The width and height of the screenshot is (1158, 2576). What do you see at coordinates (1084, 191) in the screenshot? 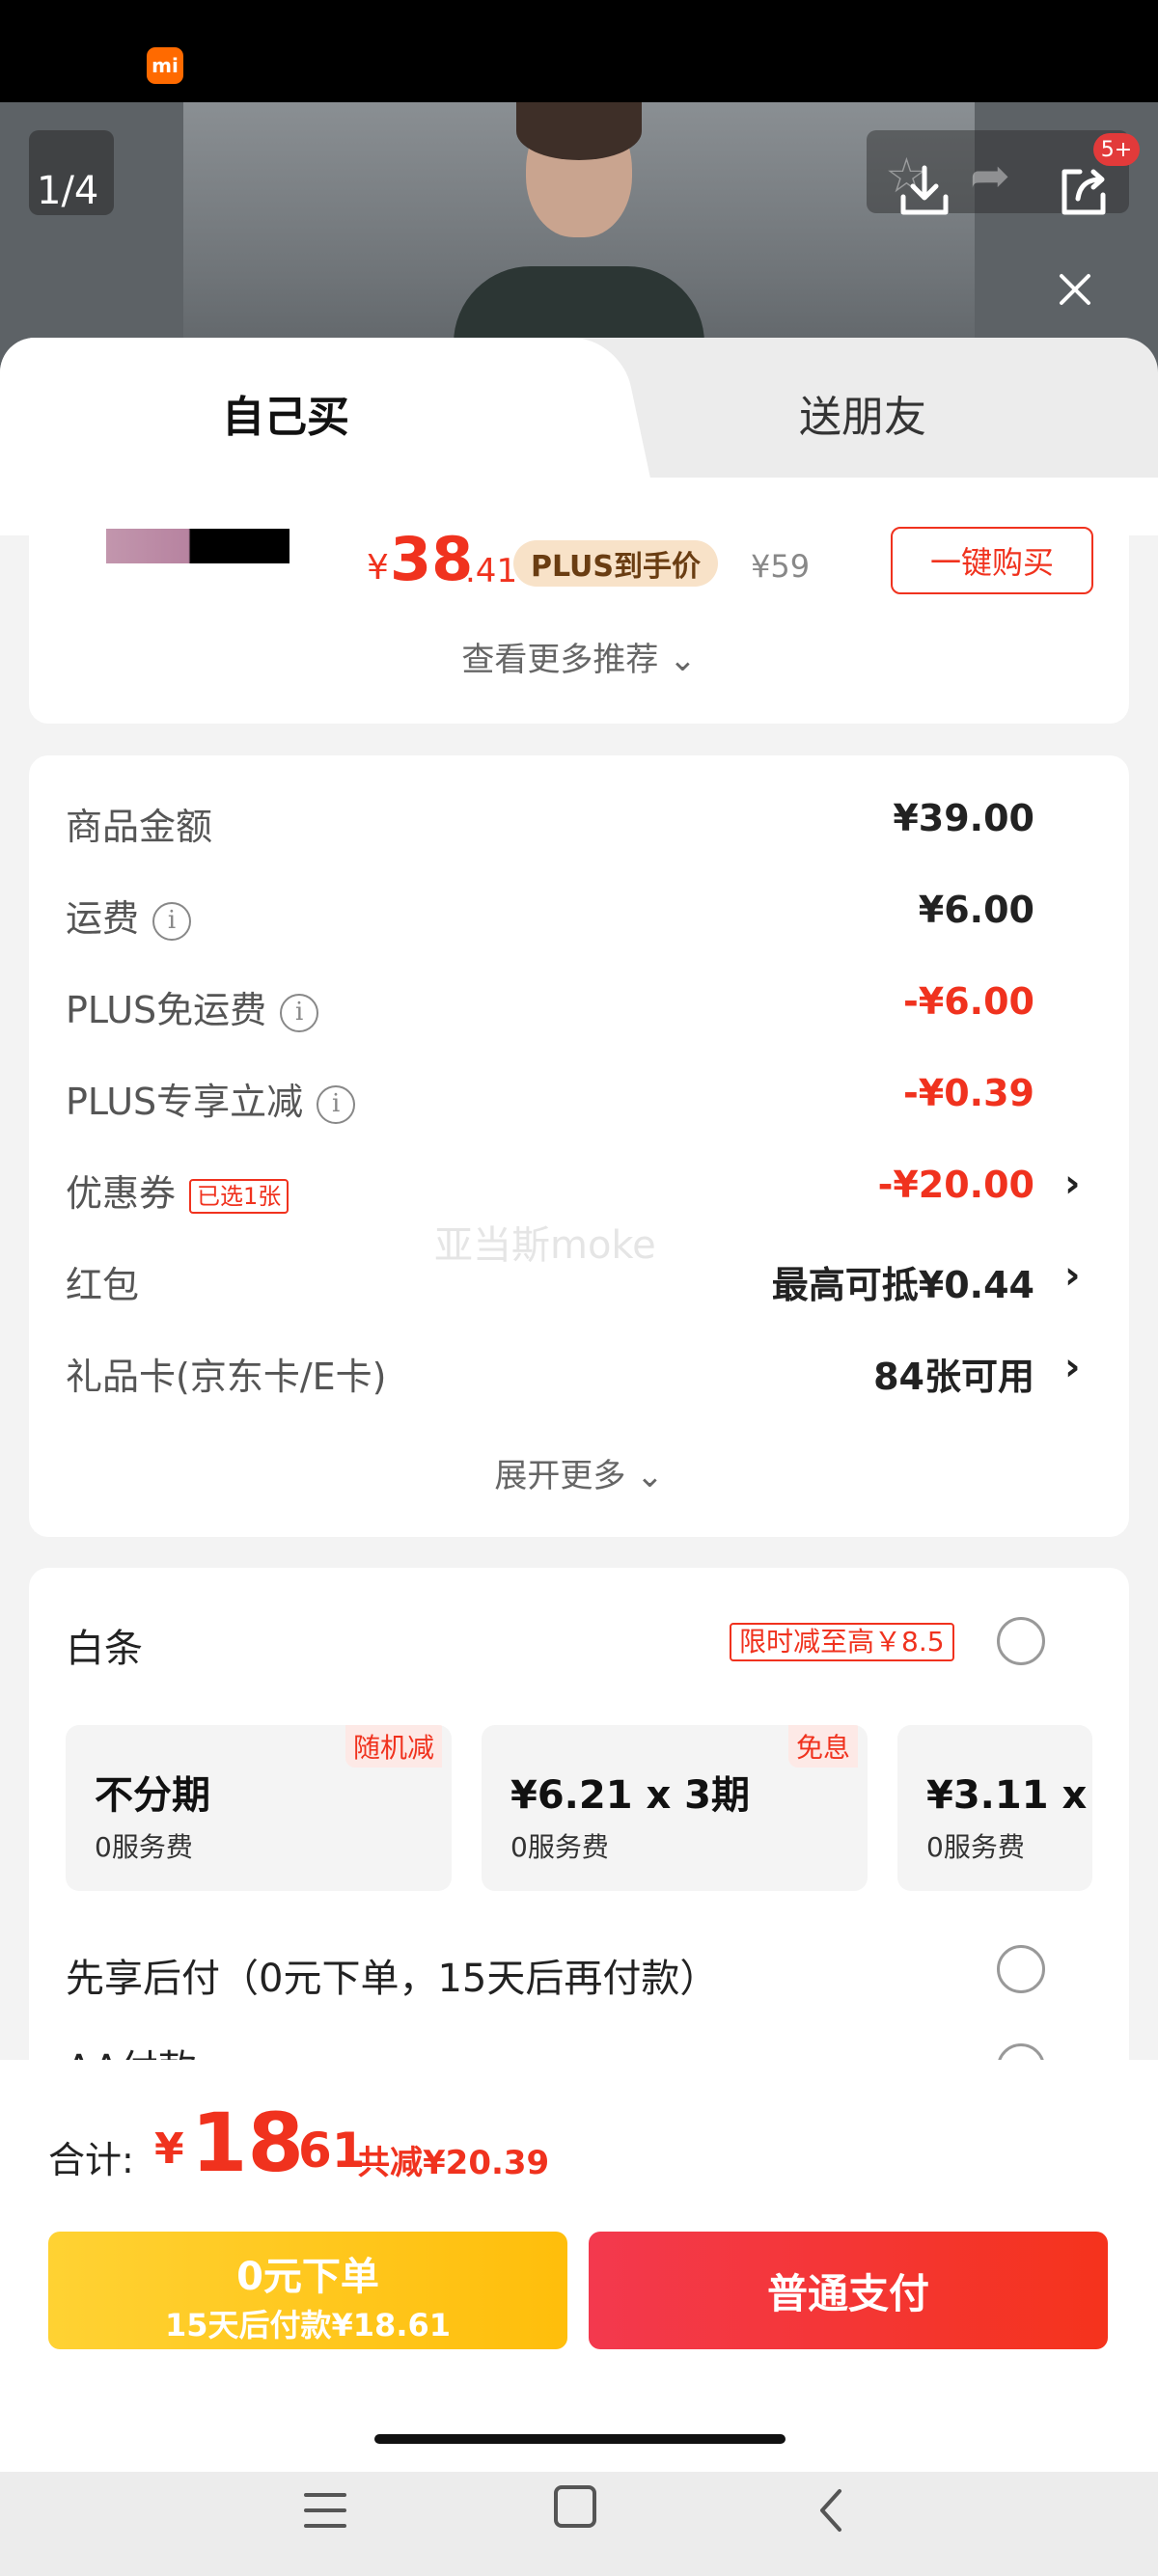
I see `share-icon` at bounding box center [1084, 191].